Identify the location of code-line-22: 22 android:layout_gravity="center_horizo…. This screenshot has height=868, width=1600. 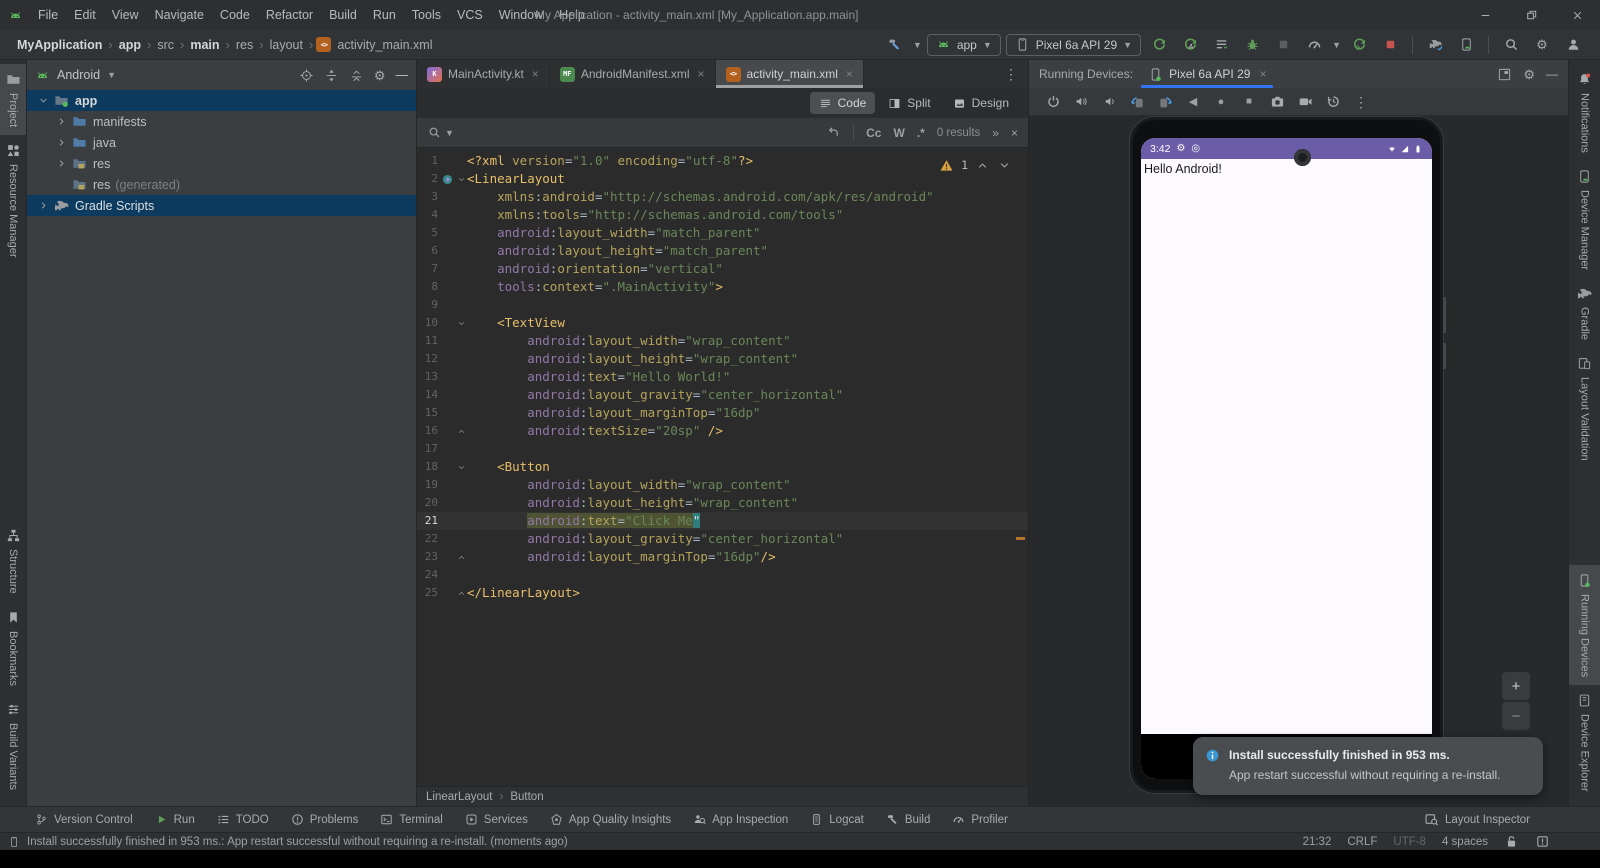
(722, 539).